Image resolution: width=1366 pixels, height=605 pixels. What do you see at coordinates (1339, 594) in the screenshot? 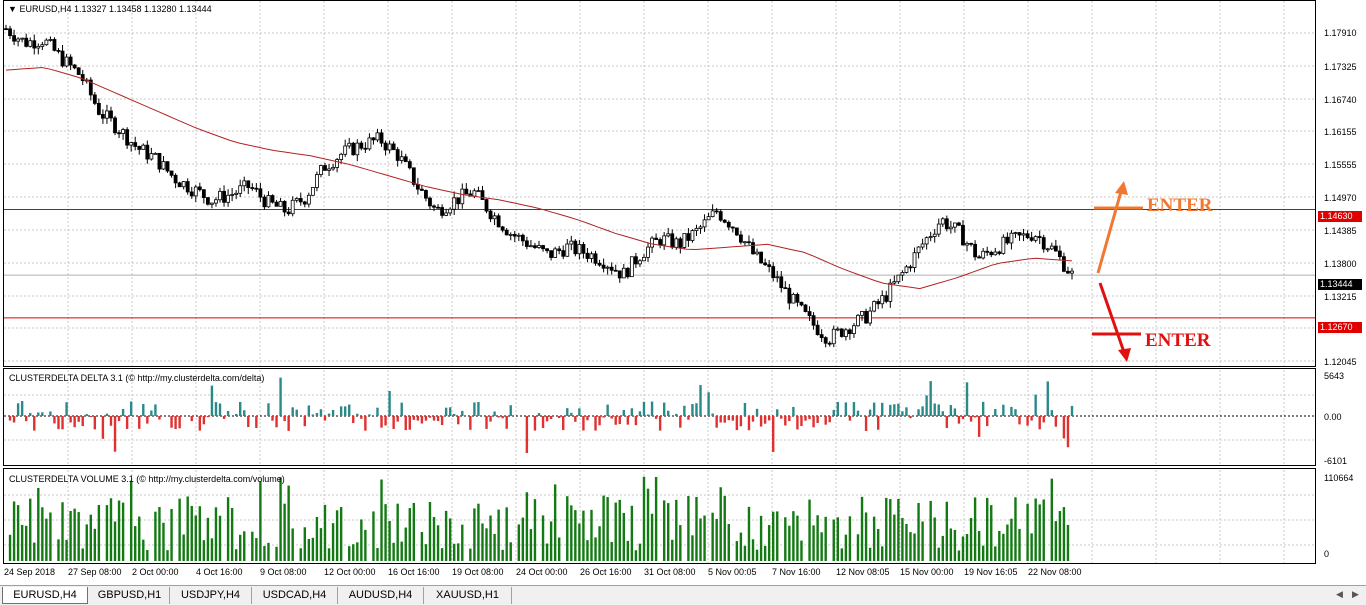
I see `tab-scroll-left-icon: ◀` at bounding box center [1339, 594].